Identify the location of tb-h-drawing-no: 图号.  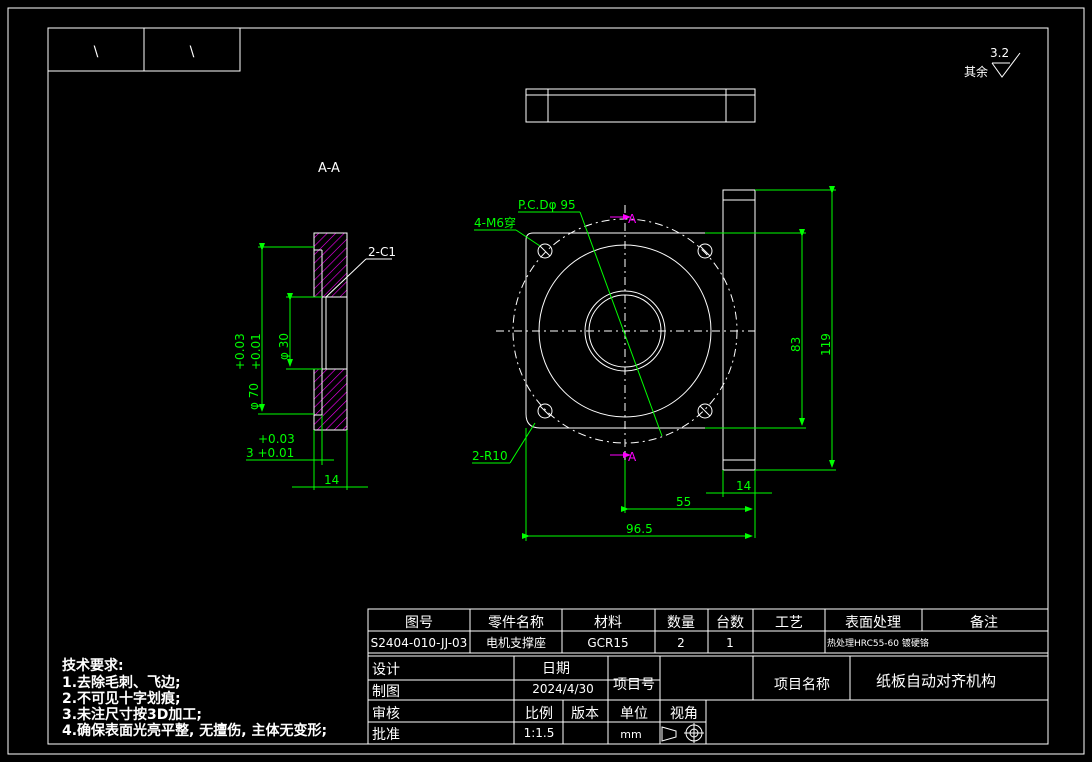
(419, 623).